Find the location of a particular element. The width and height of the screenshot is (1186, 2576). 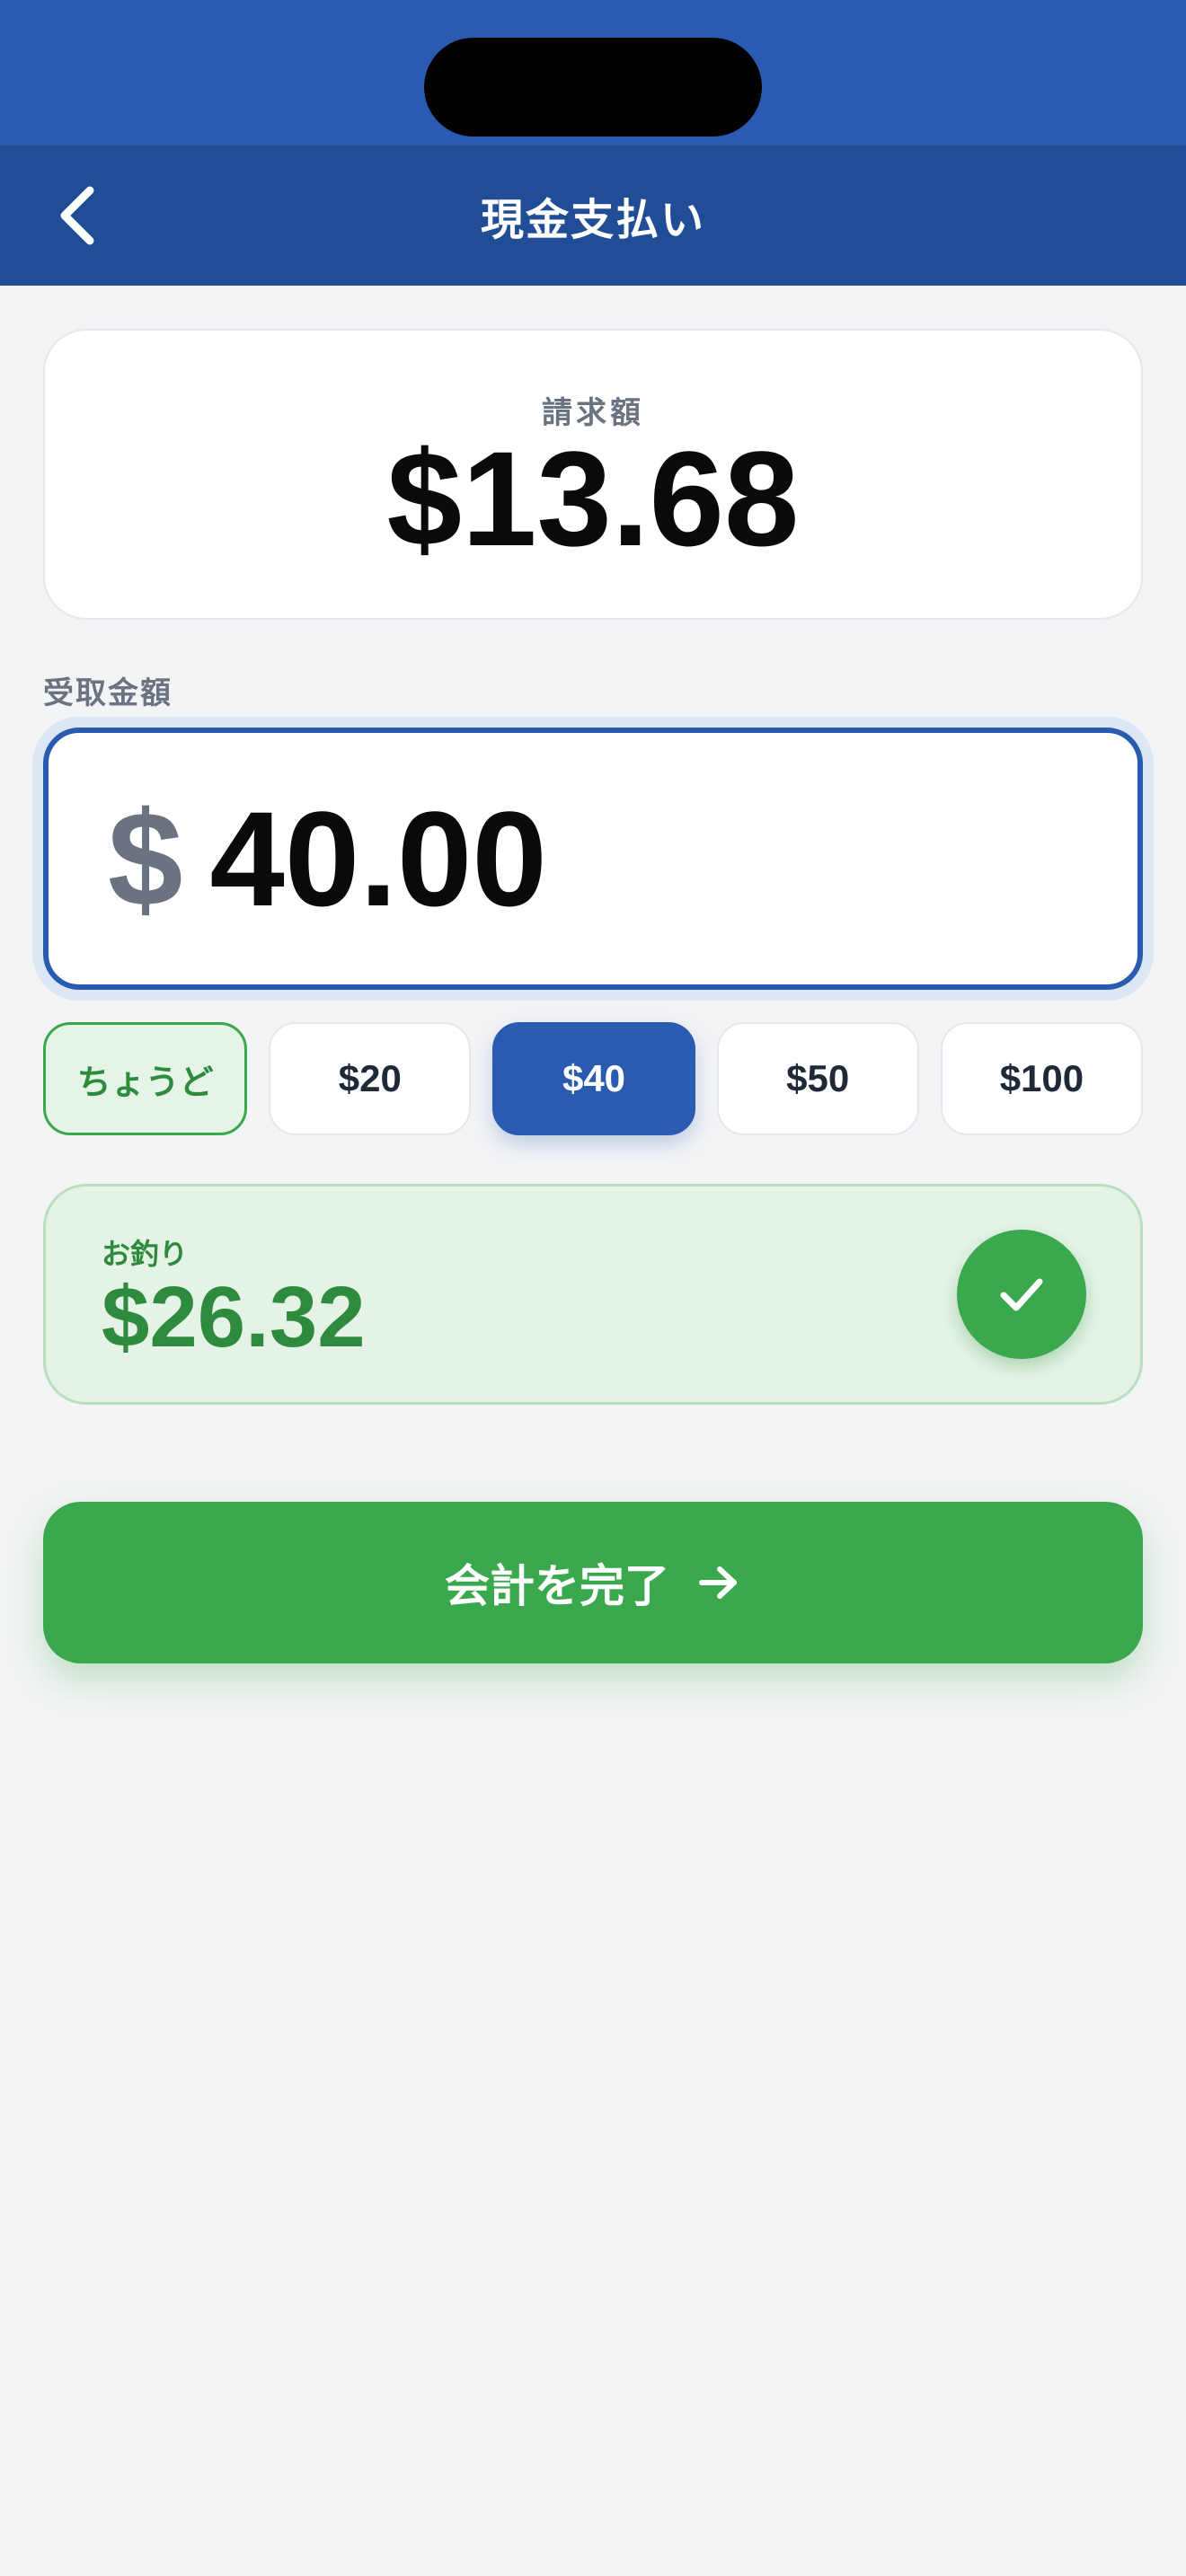

complete-checkout-button: 会計を完了 is located at coordinates (593, 1582).